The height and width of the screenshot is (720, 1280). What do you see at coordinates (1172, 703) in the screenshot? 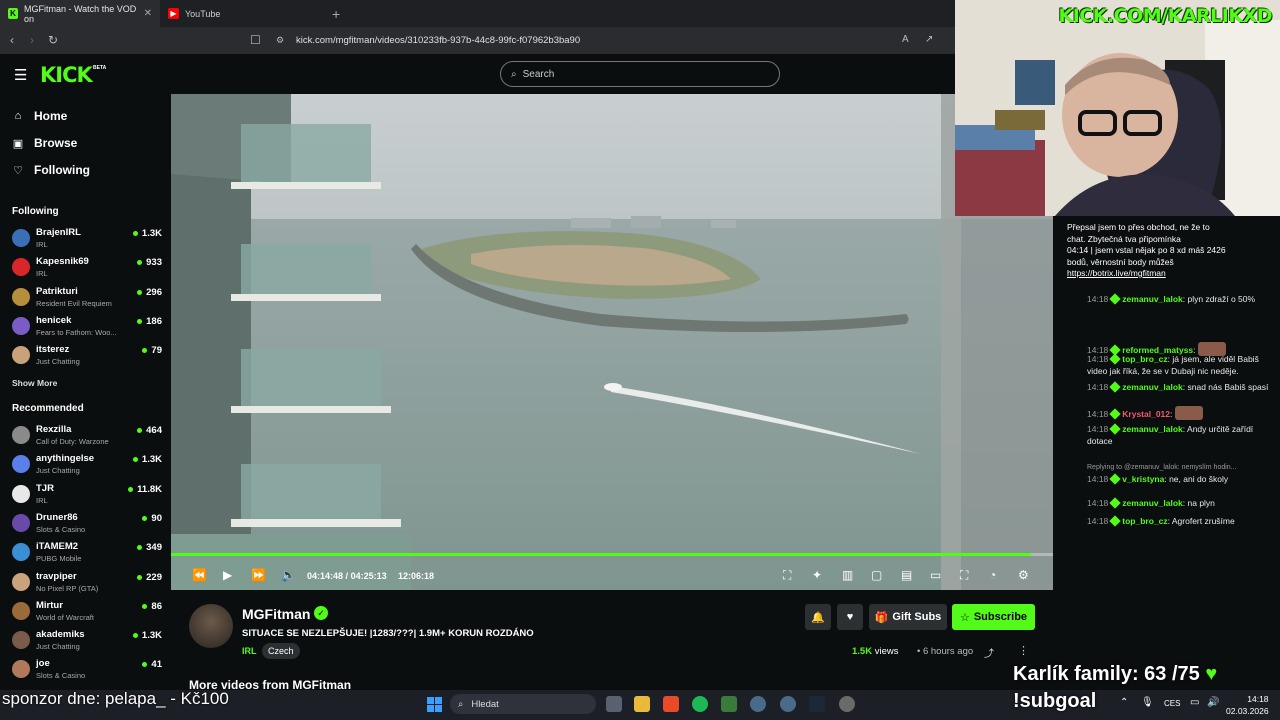
I see `keyboard-language: CES` at bounding box center [1172, 703].